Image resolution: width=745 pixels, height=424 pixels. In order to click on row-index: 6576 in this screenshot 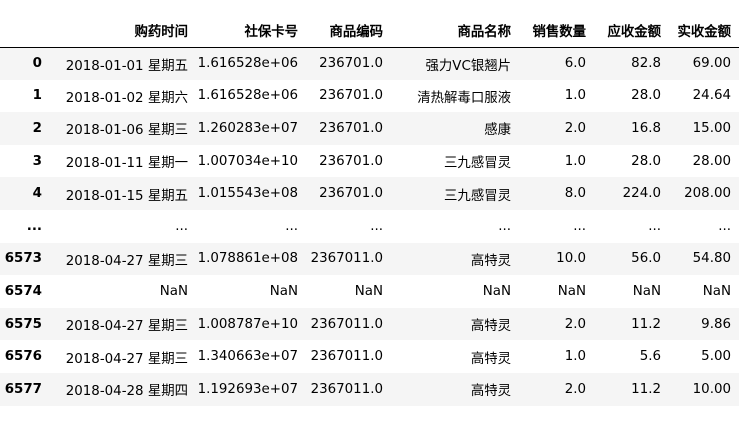, I will do `click(23, 357)`.